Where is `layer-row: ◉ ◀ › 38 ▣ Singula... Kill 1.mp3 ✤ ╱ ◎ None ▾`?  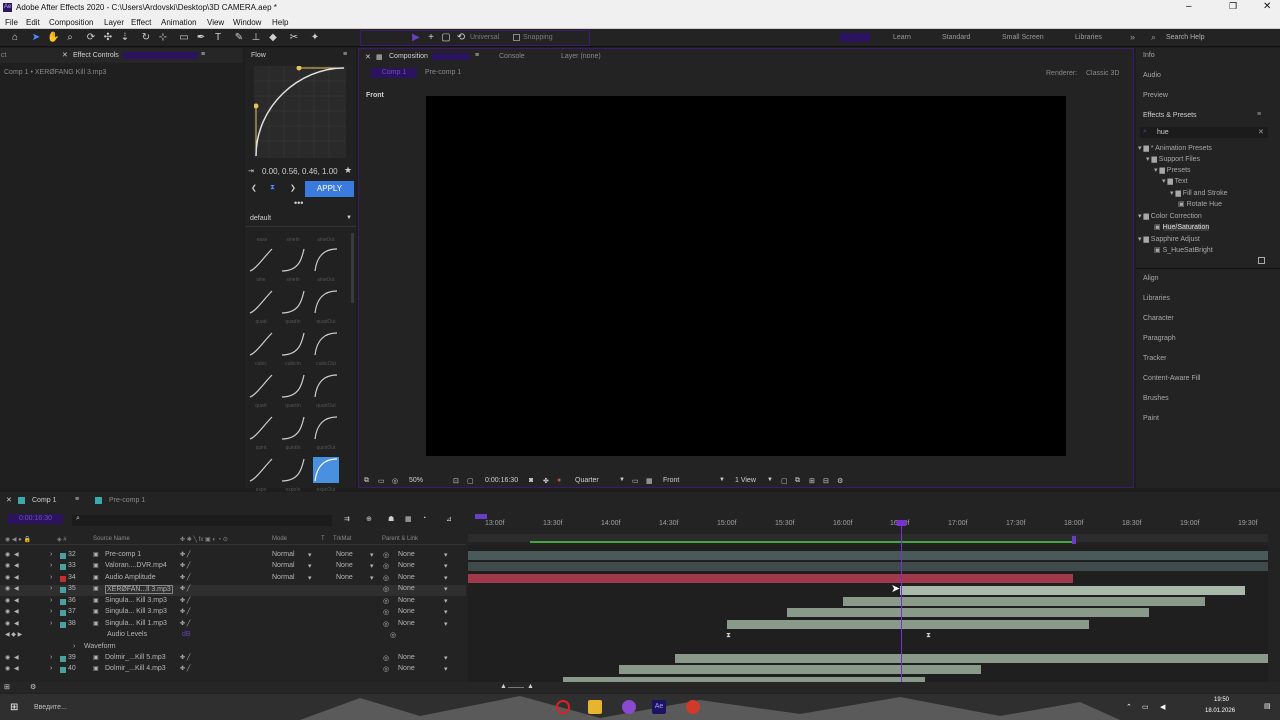
layer-row: ◉ ◀ › 38 ▣ Singula... Kill 1.mp3 ✤ ╱ ◎ None ▾ is located at coordinates (233, 625).